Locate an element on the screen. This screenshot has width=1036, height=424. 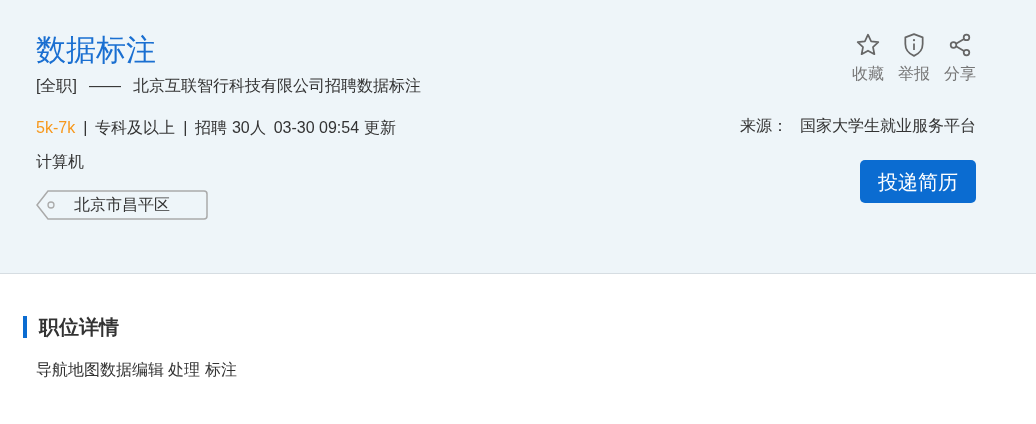
major: 计算机 is located at coordinates (60, 162).